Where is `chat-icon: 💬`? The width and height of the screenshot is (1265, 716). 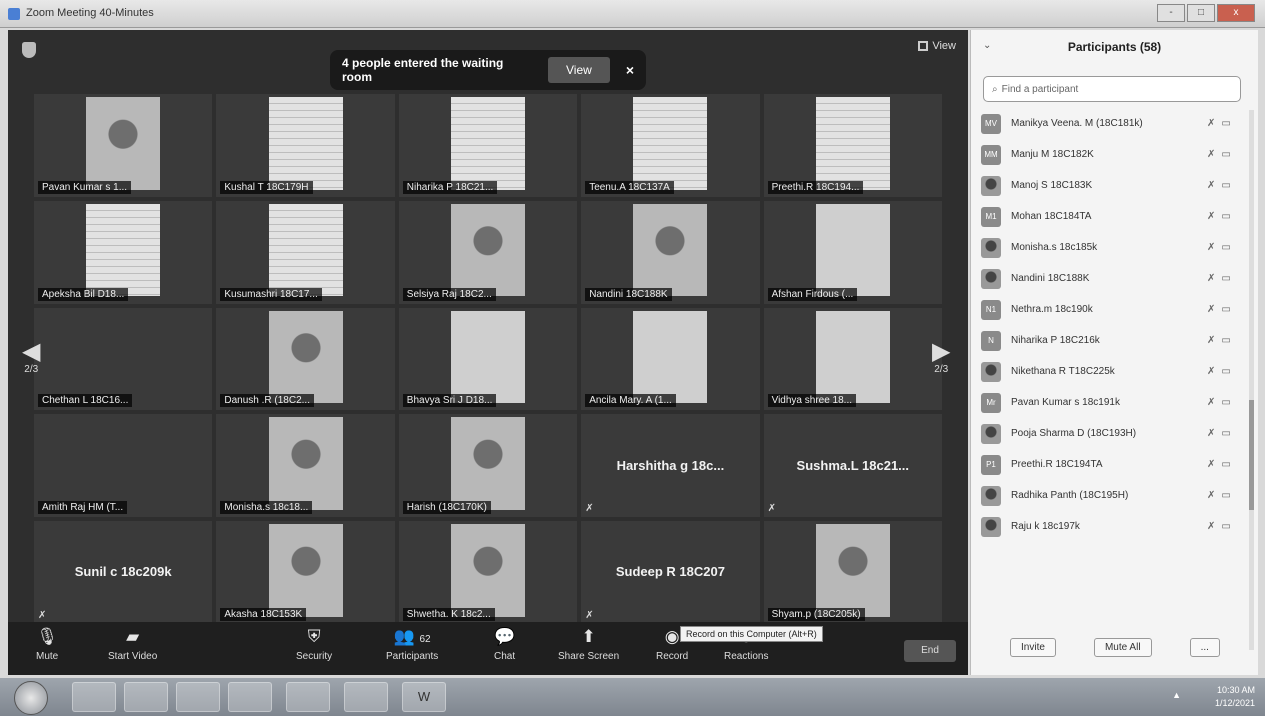 chat-icon: 💬 is located at coordinates (505, 636).